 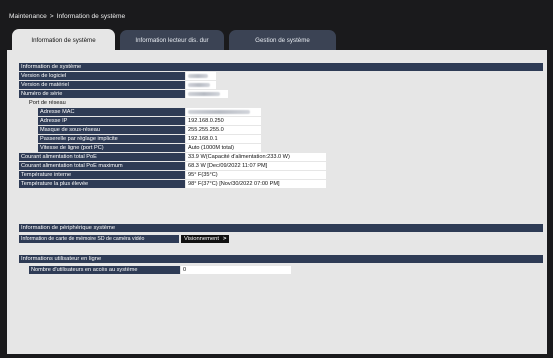 What do you see at coordinates (91, 16) in the screenshot?
I see `breadcrumb-current: Information de système` at bounding box center [91, 16].